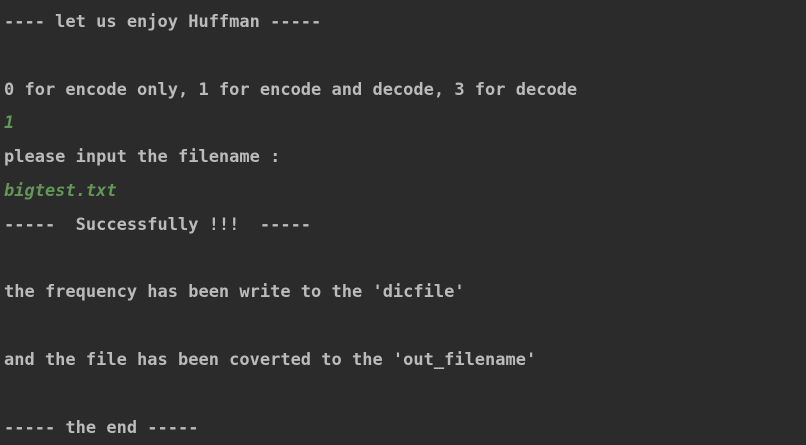 The height and width of the screenshot is (445, 806). What do you see at coordinates (9, 123) in the screenshot?
I see `console-user-input-mode: 1` at bounding box center [9, 123].